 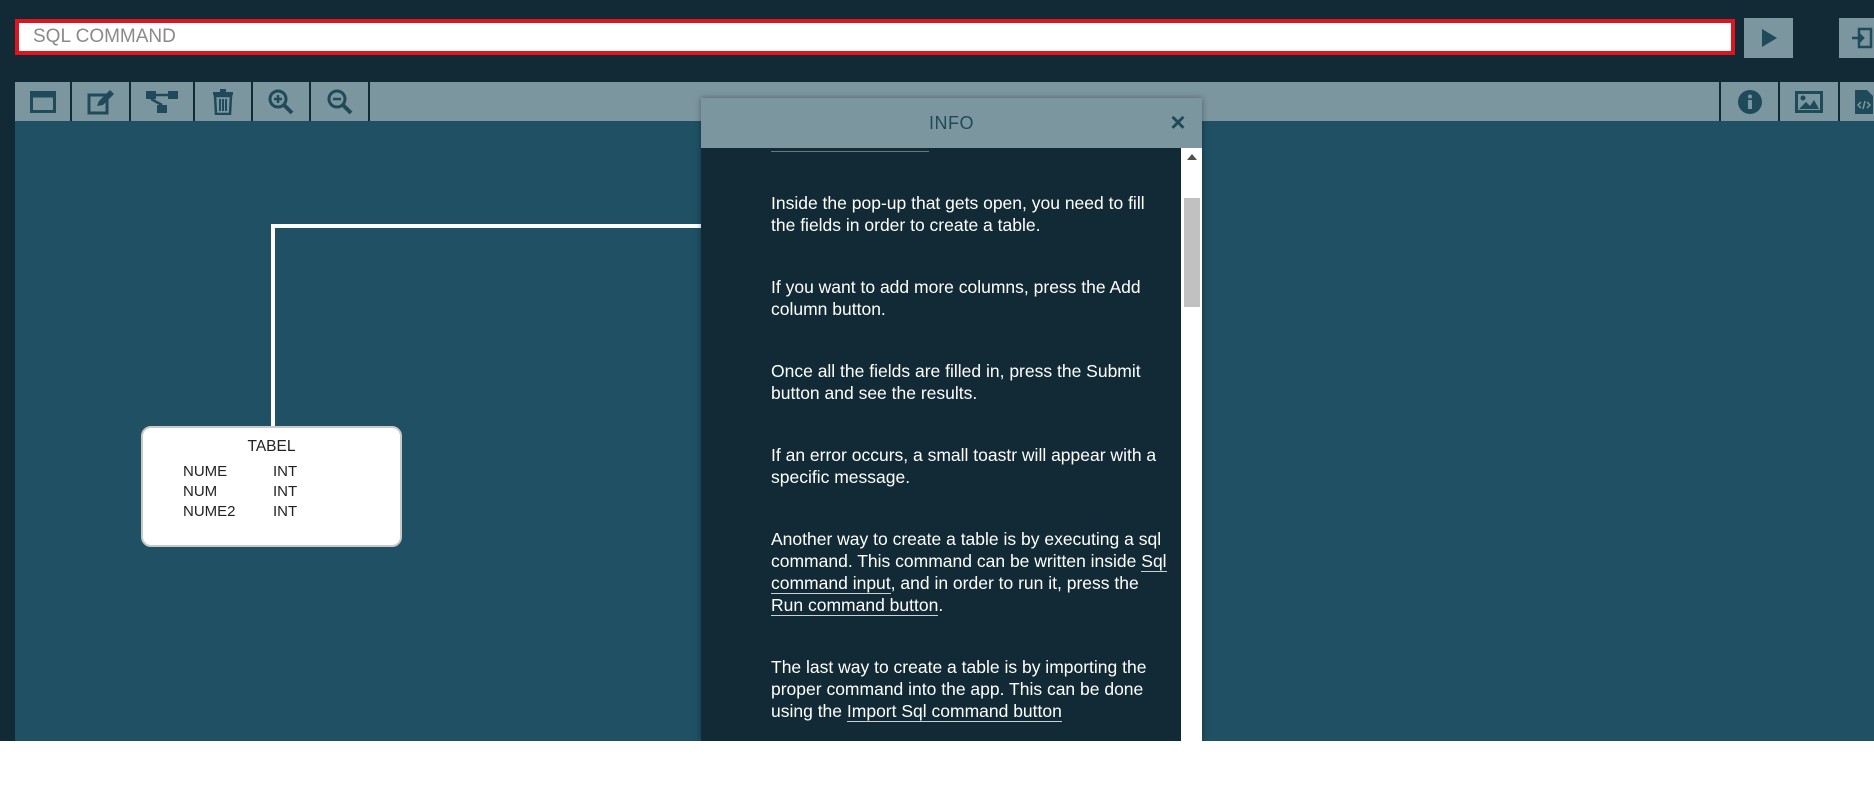 What do you see at coordinates (1178, 122) in the screenshot?
I see `close-icon: ×` at bounding box center [1178, 122].